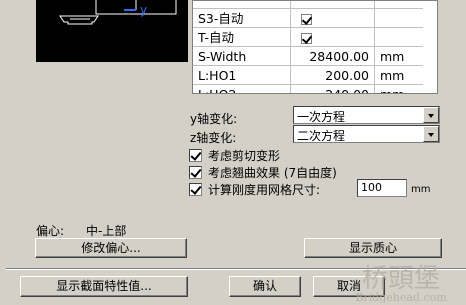 The height and width of the screenshot is (305, 466). I want to click on grid-row: T-自动, so click(308, 37).